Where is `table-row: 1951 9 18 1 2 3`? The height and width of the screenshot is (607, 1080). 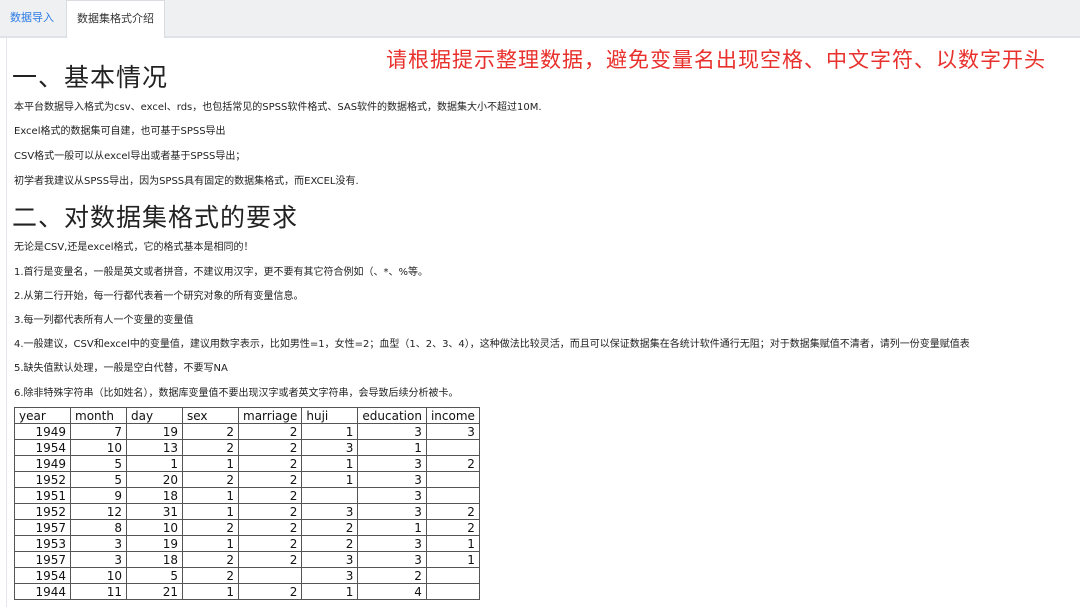
table-row: 1951 9 18 1 2 3 is located at coordinates (247, 495).